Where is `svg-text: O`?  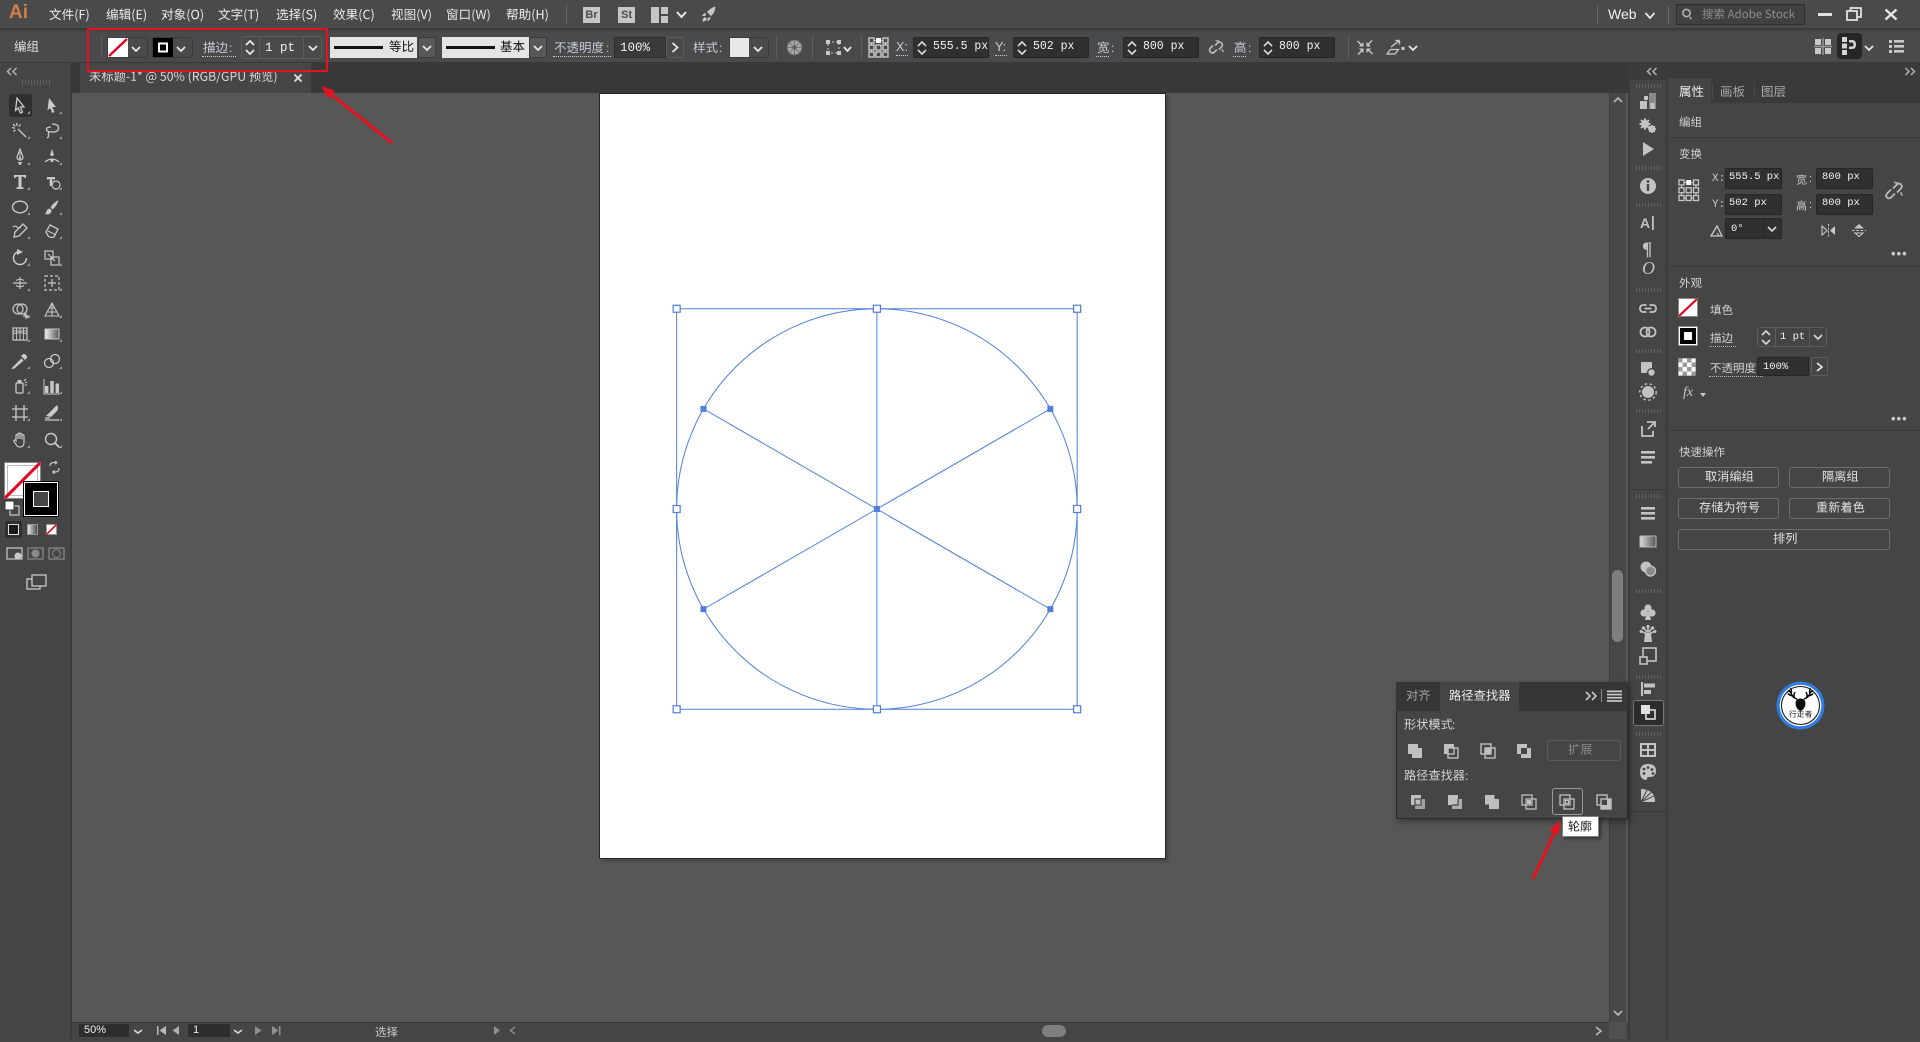 svg-text: O is located at coordinates (1648, 268).